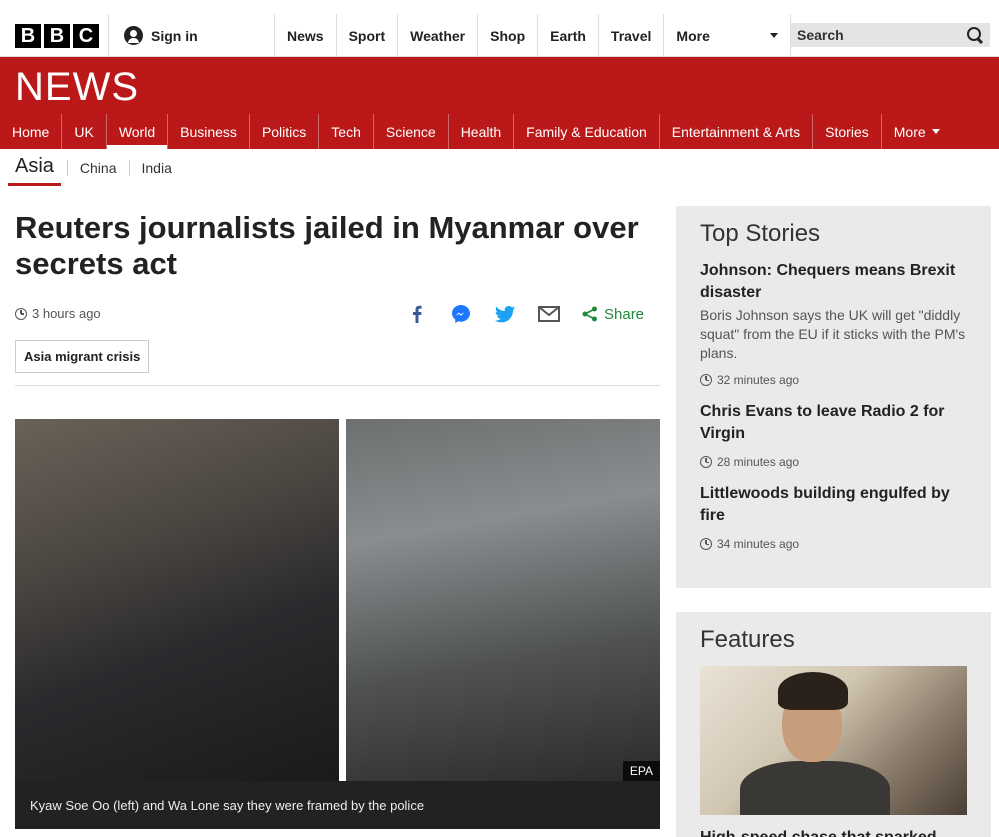 The height and width of the screenshot is (837, 999). What do you see at coordinates (847, 131) in the screenshot?
I see `news-nav-stories: Stories` at bounding box center [847, 131].